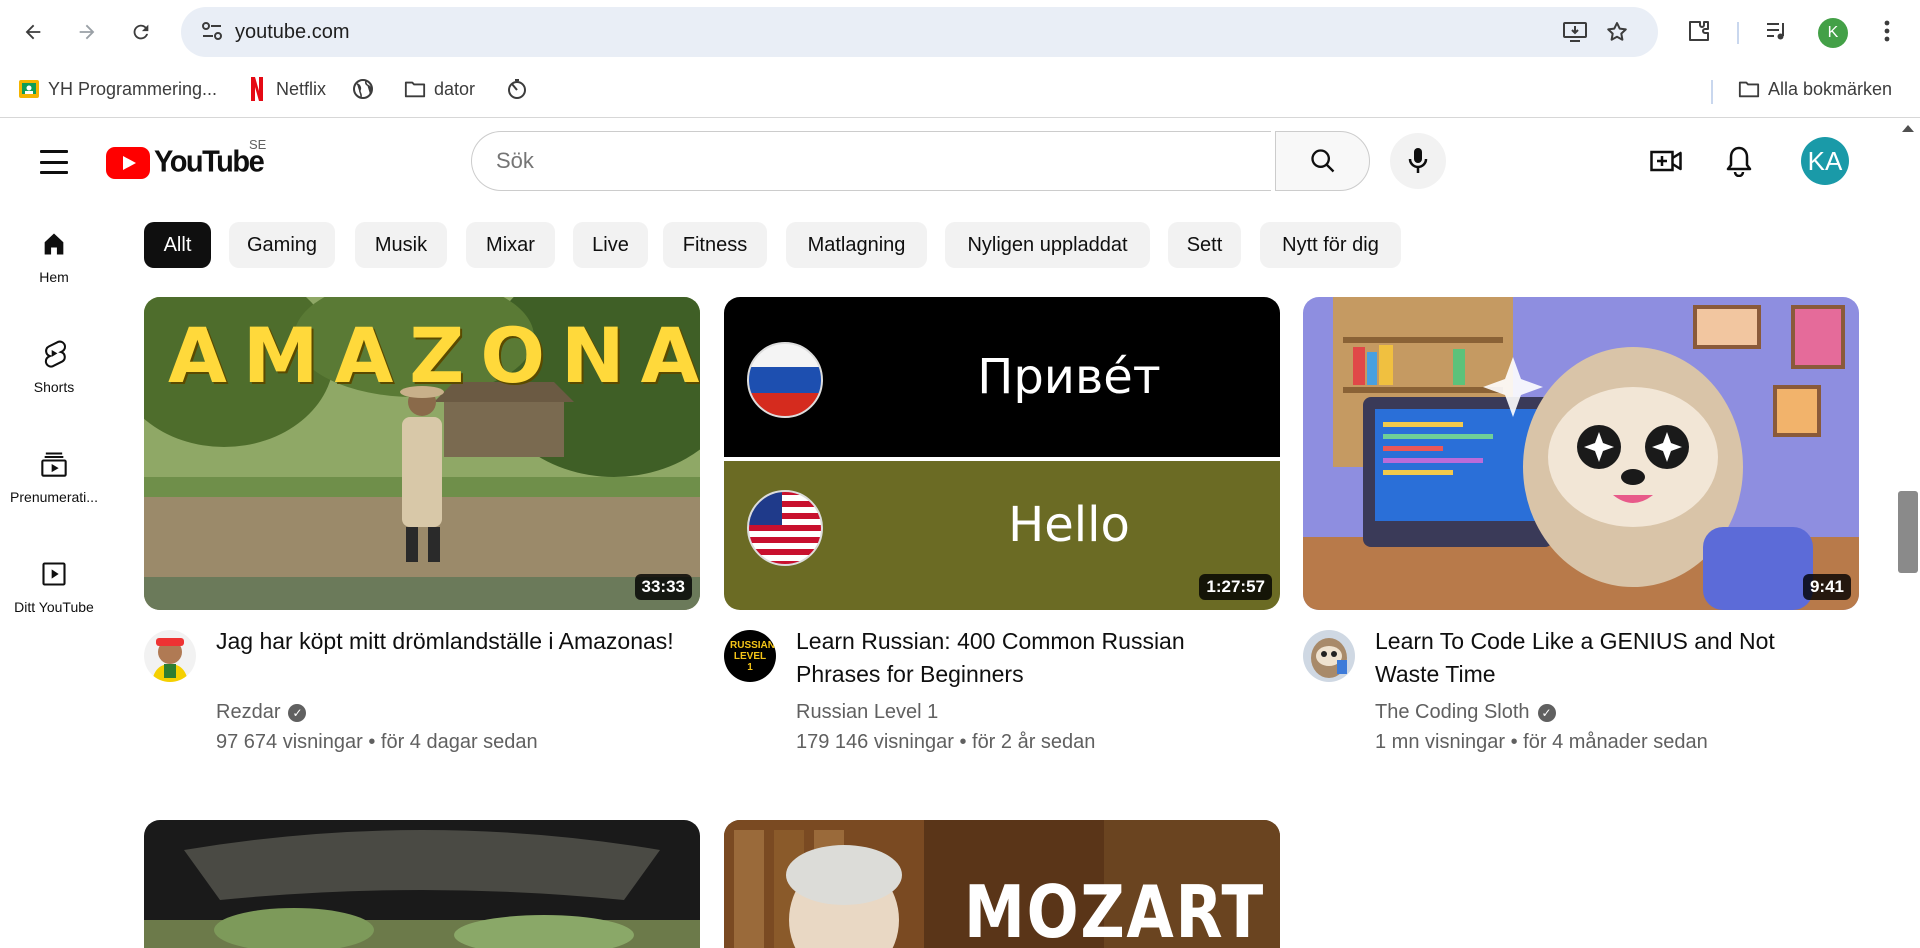 Image resolution: width=1920 pixels, height=948 pixels. Describe the element at coordinates (54, 574) in the screenshot. I see `your-youtube-icon` at that location.